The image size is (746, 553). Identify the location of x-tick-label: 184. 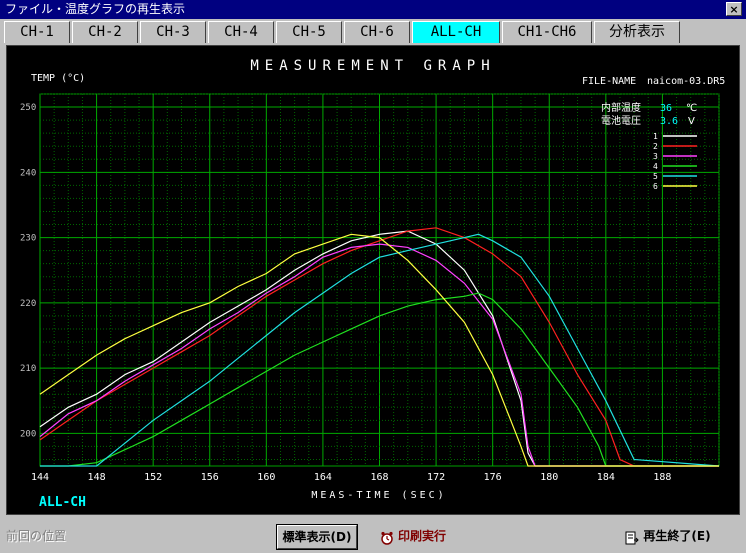
(606, 477).